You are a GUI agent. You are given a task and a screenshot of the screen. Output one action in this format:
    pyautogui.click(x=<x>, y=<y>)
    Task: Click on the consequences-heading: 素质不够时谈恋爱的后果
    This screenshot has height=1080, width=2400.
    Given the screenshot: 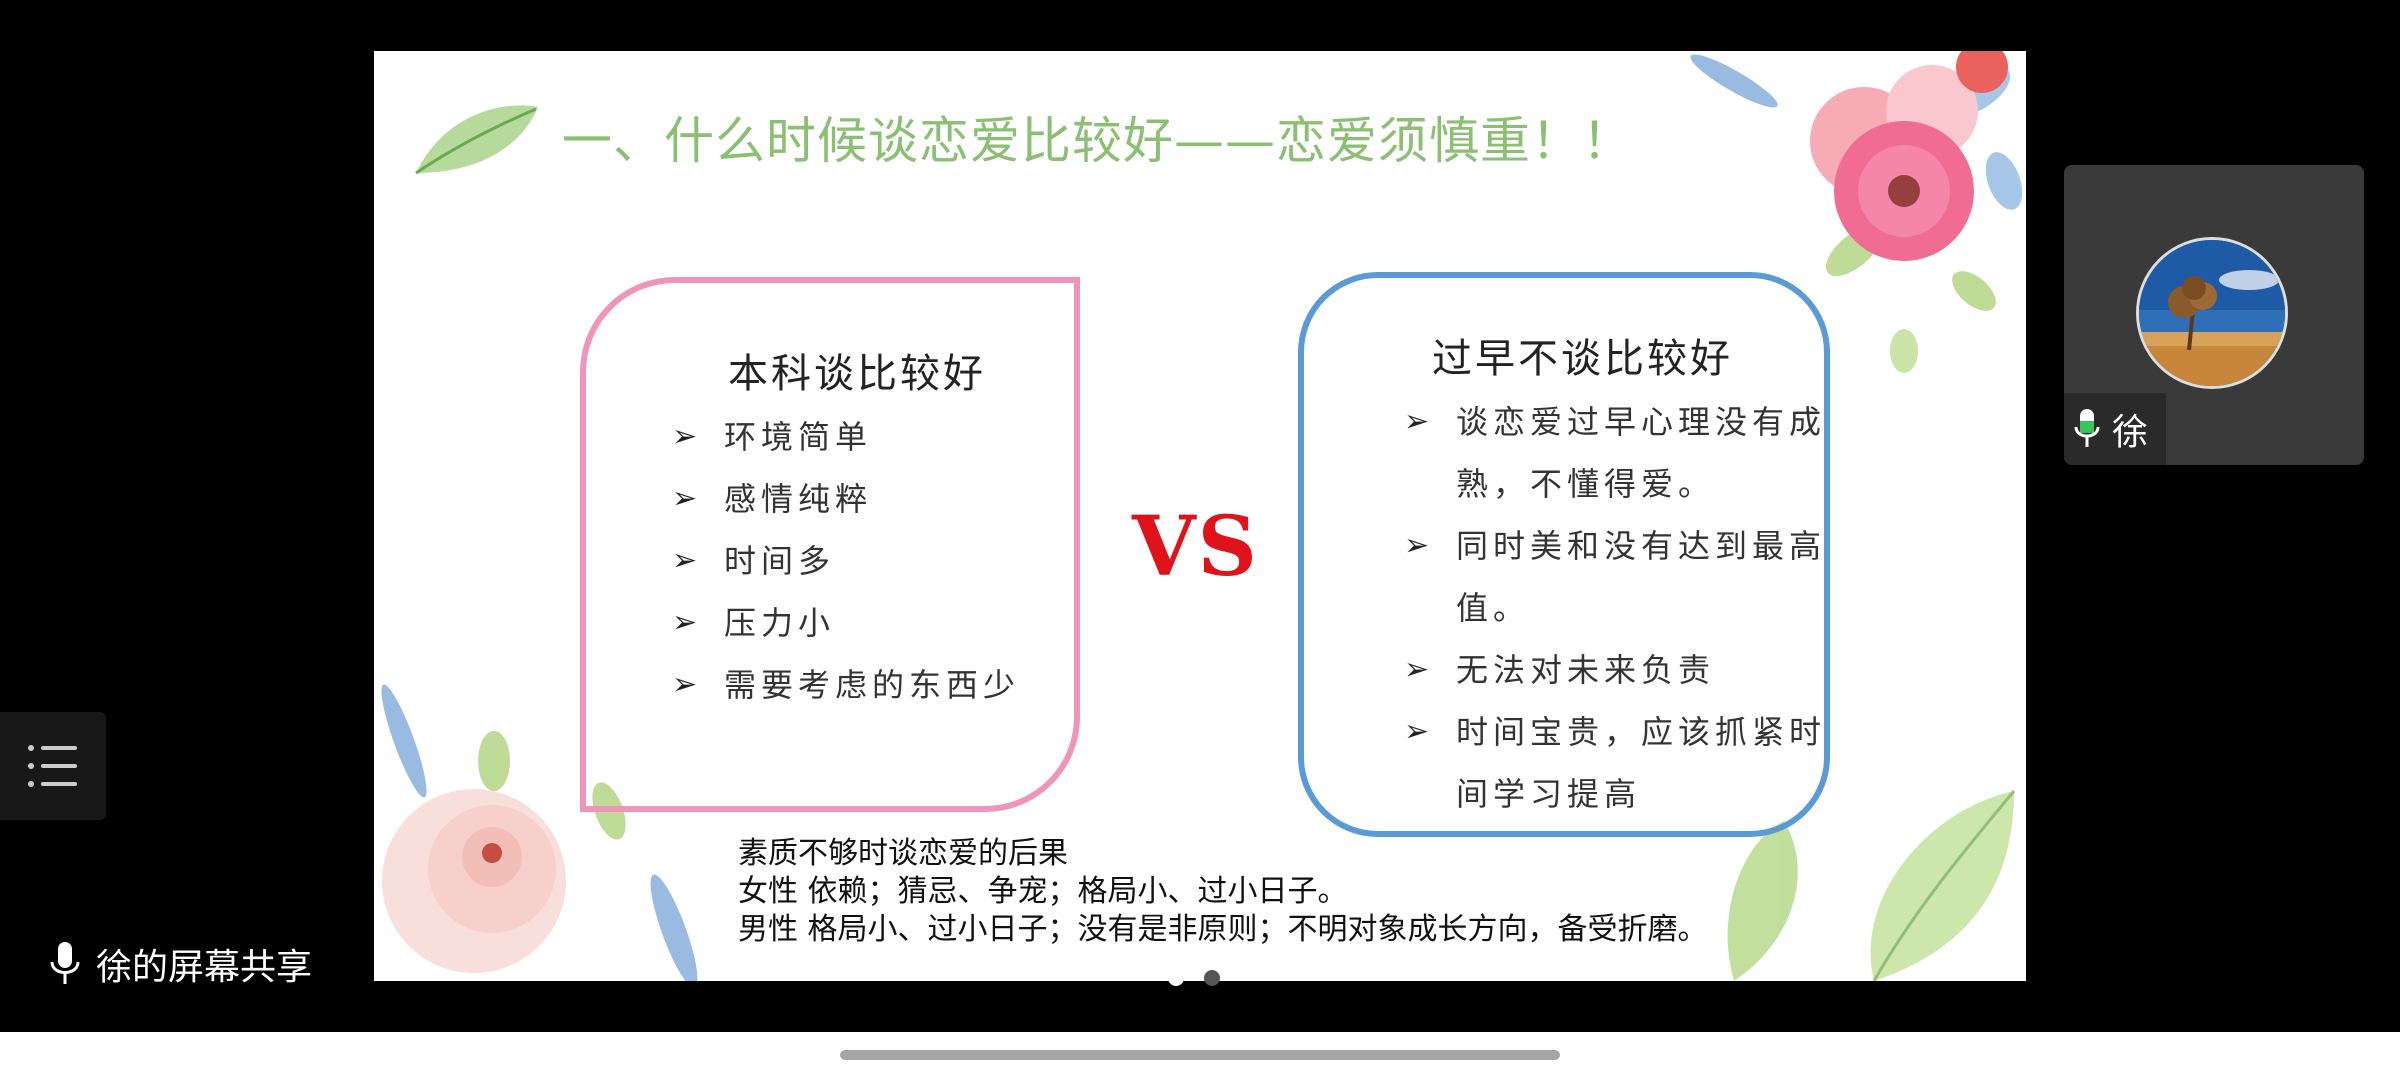 What is the action you would take?
    pyautogui.click(x=903, y=853)
    